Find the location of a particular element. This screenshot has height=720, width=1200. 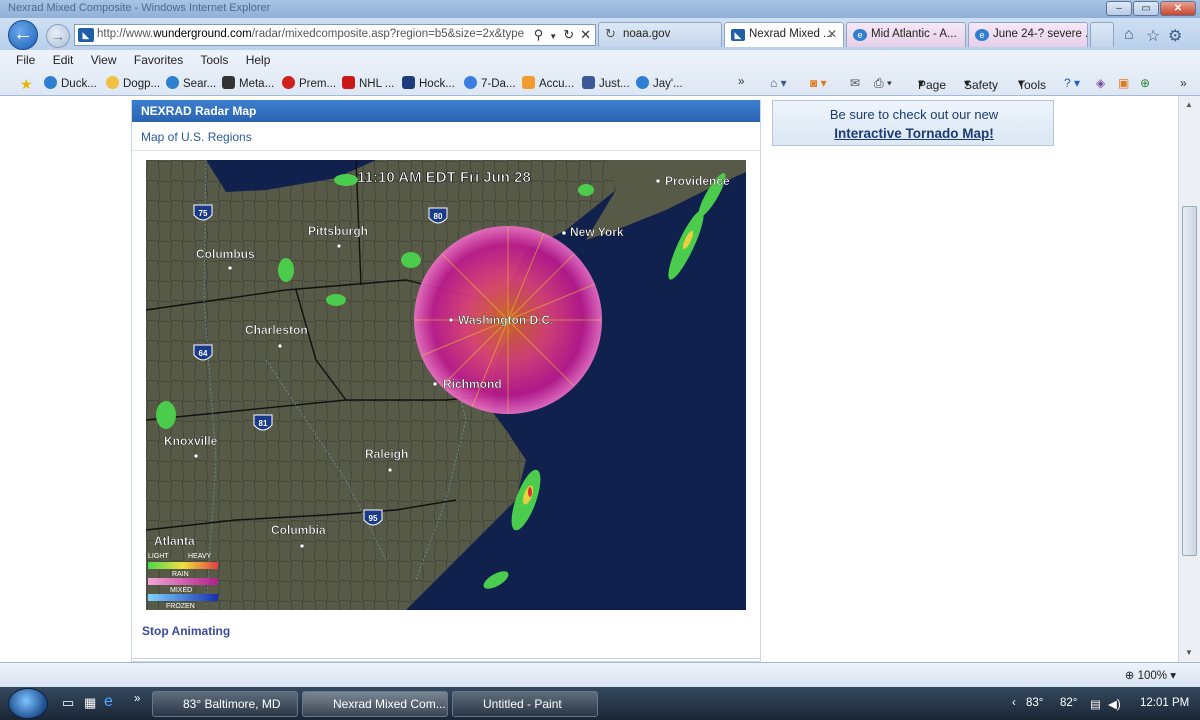

facebook-icon is located at coordinates (588, 82).